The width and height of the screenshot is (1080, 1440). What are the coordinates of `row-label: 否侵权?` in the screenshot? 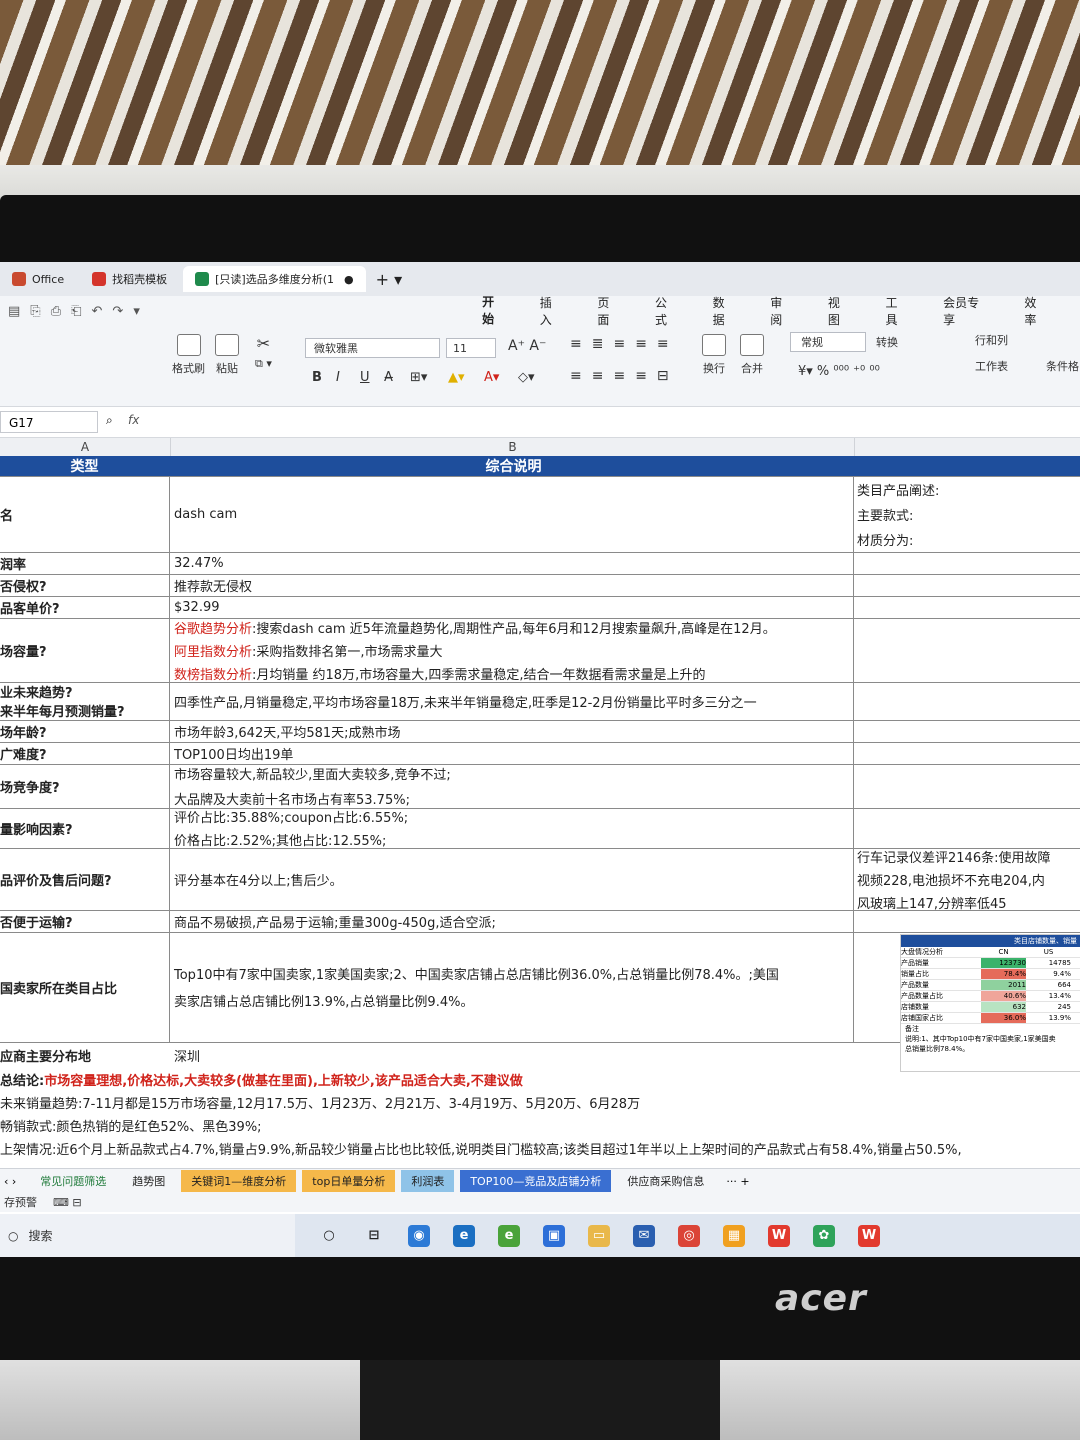 It's located at (85, 585).